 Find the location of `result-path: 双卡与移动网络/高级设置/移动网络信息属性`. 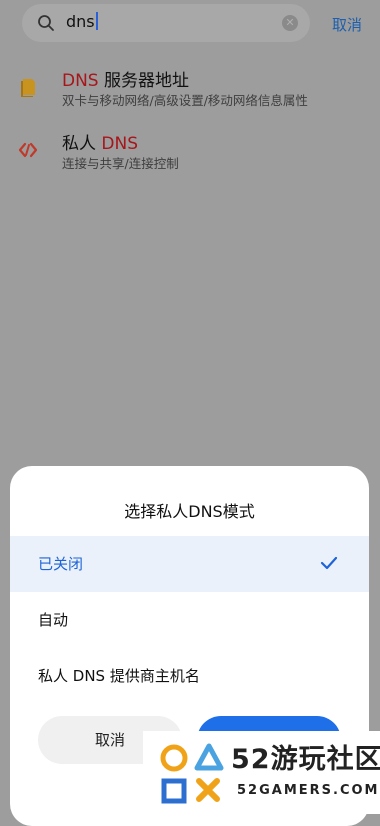

result-path: 双卡与移动网络/高级设置/移动网络信息属性 is located at coordinates (185, 100).